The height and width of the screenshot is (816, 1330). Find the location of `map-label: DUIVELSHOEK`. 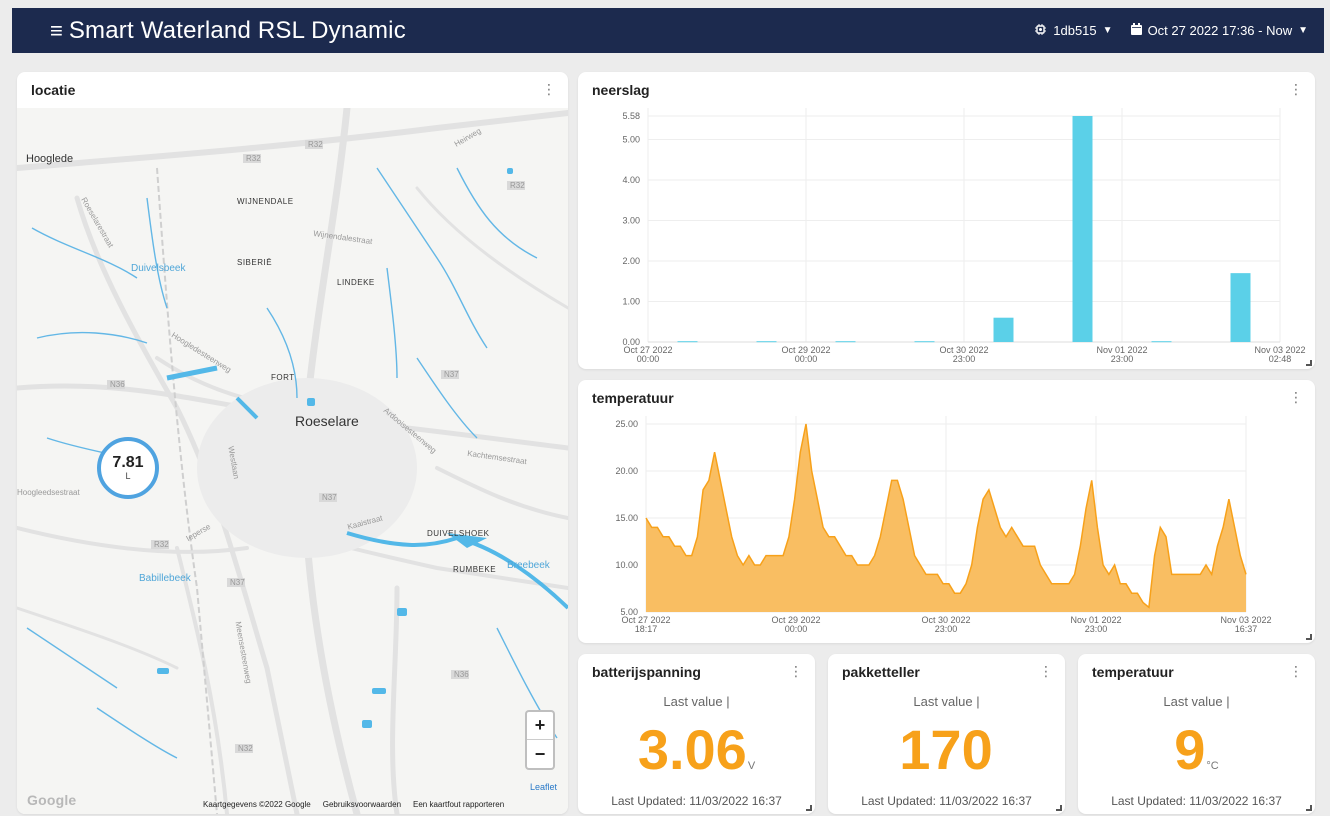

map-label: DUIVELSHOEK is located at coordinates (458, 533).